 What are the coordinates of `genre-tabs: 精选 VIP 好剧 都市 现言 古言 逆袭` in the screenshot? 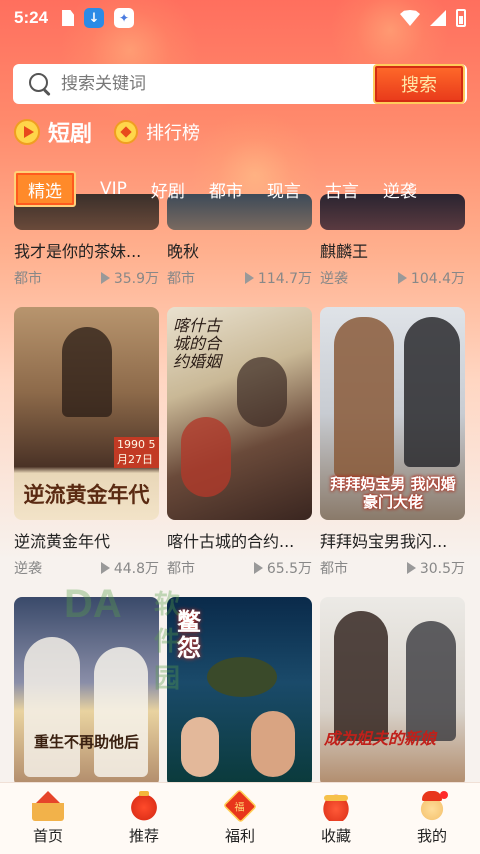 It's located at (247, 189).